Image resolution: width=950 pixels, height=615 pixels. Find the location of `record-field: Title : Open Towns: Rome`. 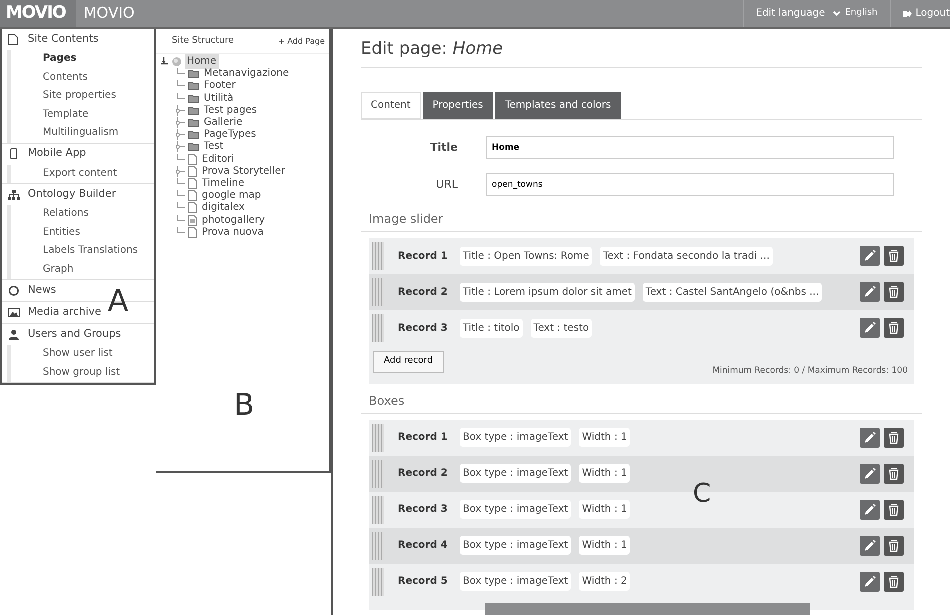

record-field: Title : Open Towns: Rome is located at coordinates (526, 256).